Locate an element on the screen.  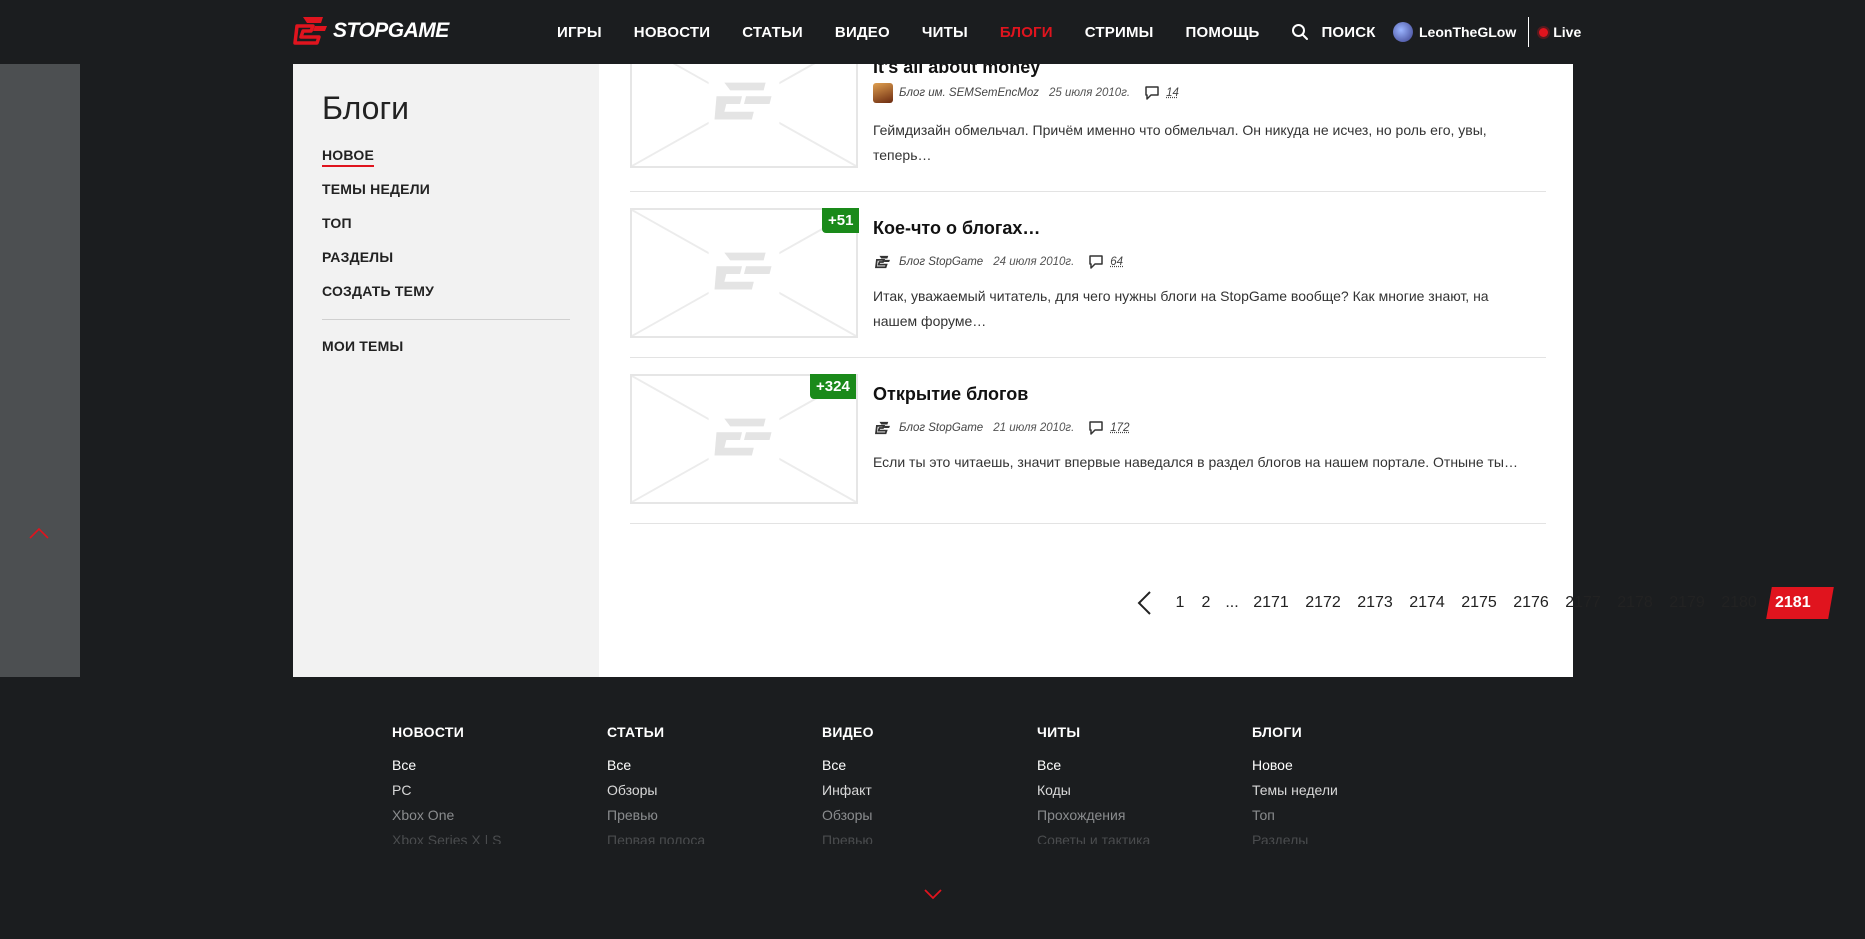
sidebar-item-new: НОВОЕ is located at coordinates (348, 157).